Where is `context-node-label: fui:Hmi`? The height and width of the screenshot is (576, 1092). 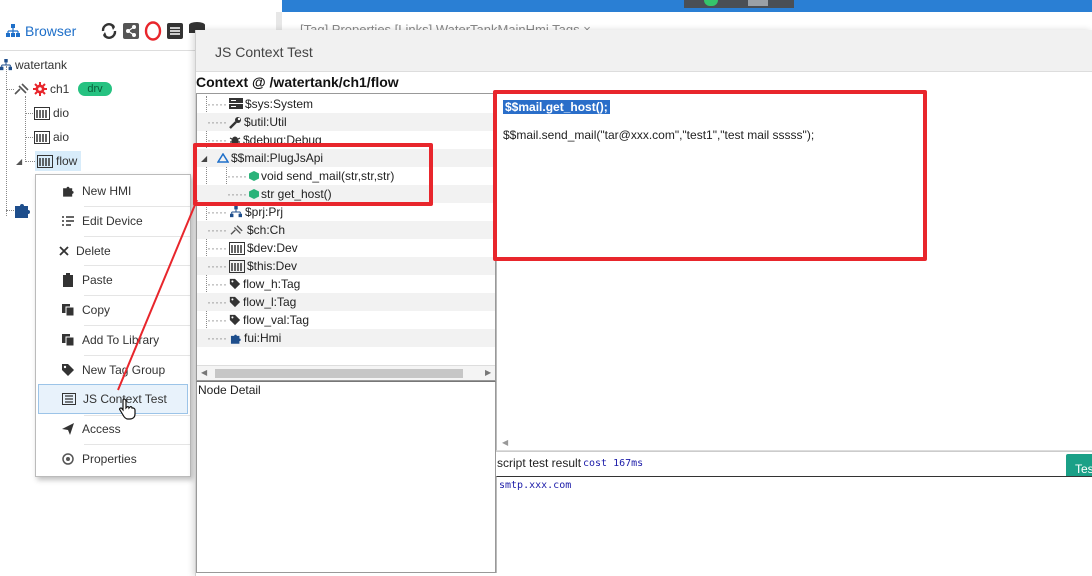 context-node-label: fui:Hmi is located at coordinates (262, 338).